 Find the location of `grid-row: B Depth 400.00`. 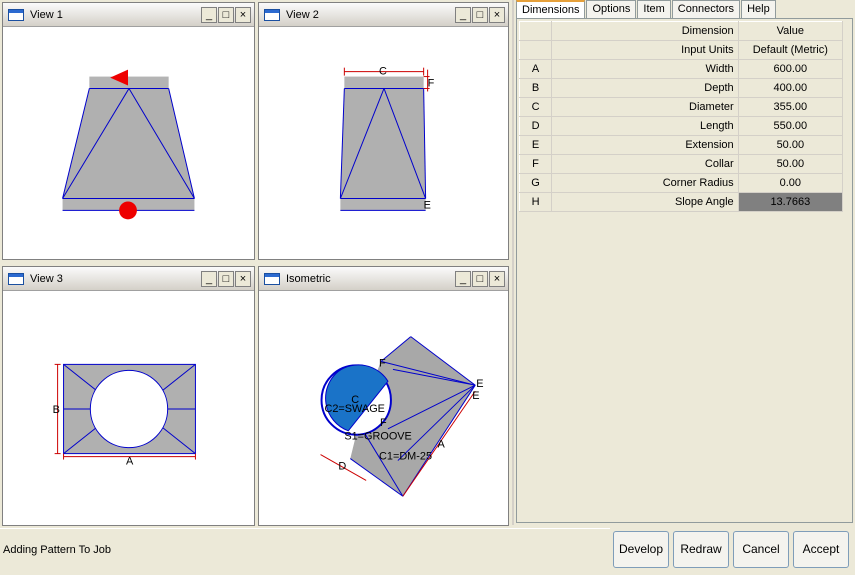

grid-row: B Depth 400.00 is located at coordinates (681, 88).